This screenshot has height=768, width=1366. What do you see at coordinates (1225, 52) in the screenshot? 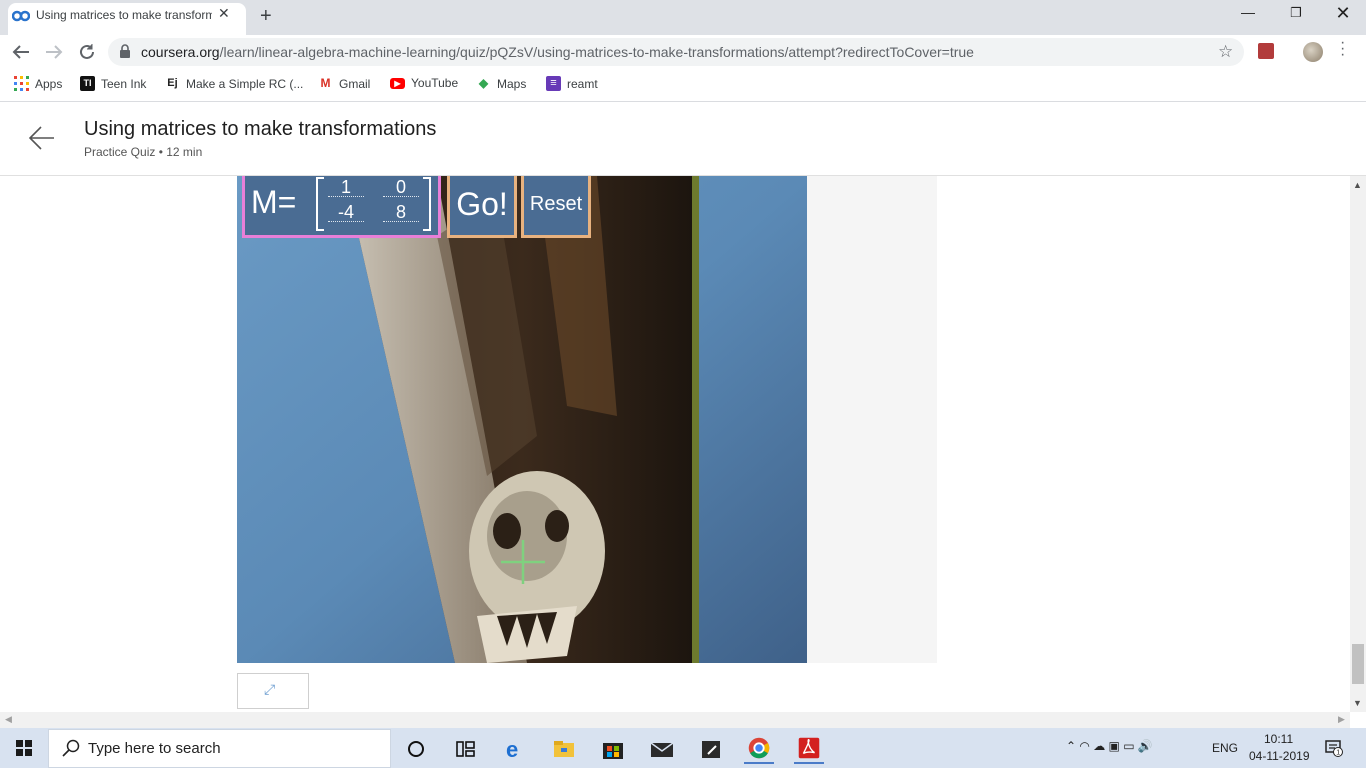
I see `bookmark-star-icon: ☆` at bounding box center [1225, 52].